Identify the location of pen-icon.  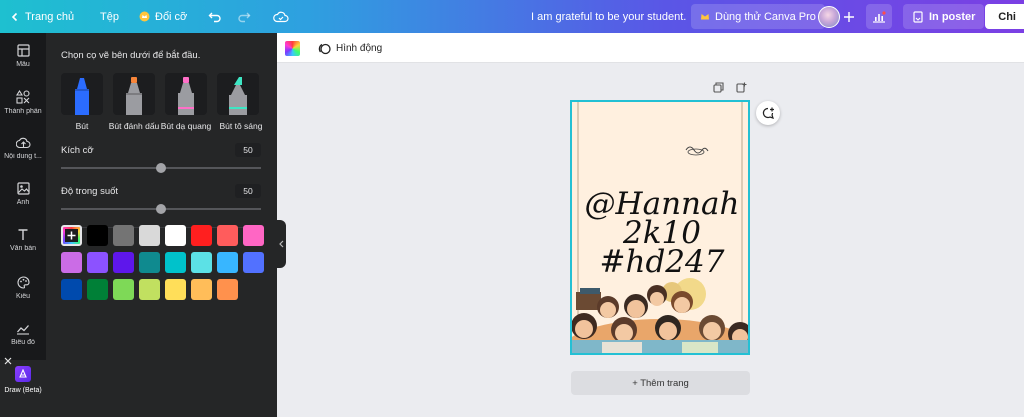
(23, 373).